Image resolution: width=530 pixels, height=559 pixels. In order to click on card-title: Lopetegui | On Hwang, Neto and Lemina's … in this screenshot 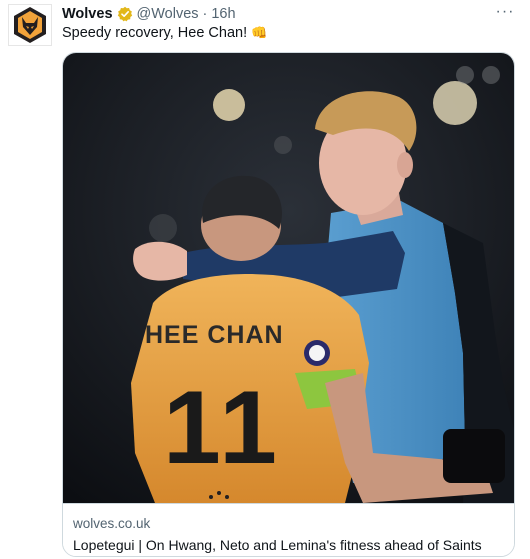, I will do `click(277, 545)`.